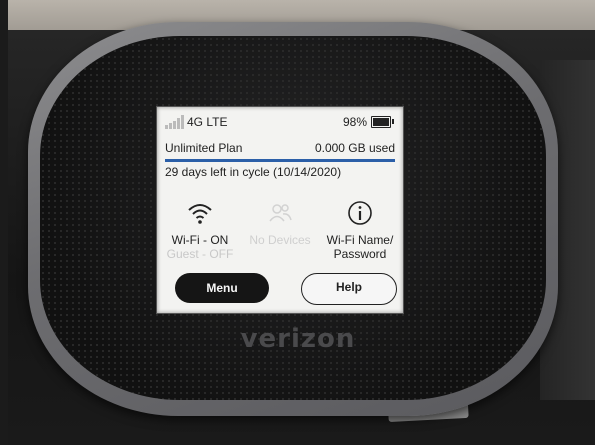 This screenshot has height=445, width=595. I want to click on tile-wifi-name-sublabel: Password, so click(360, 254).